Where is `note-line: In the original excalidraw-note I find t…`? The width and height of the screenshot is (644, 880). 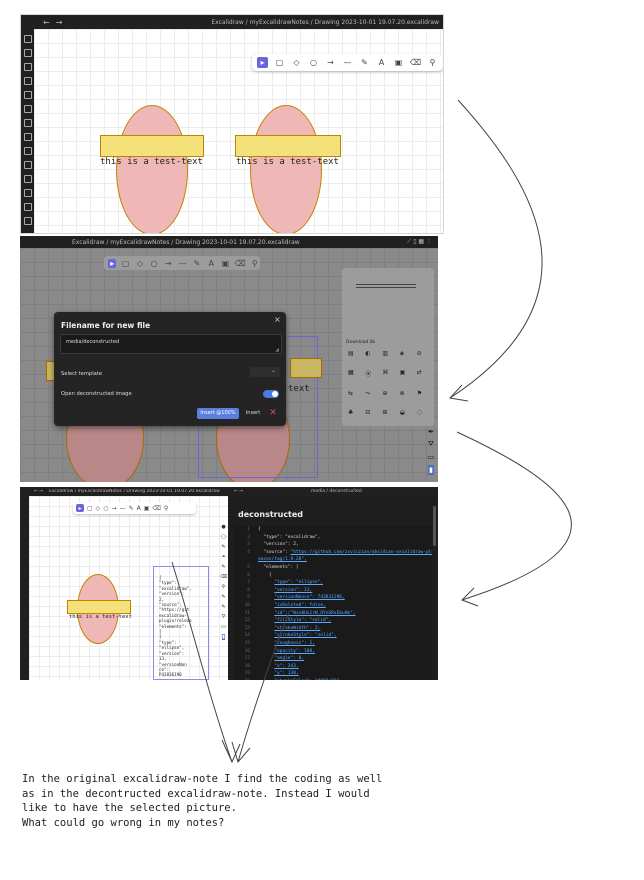 note-line: In the original excalidraw-note I find t… is located at coordinates (202, 779).